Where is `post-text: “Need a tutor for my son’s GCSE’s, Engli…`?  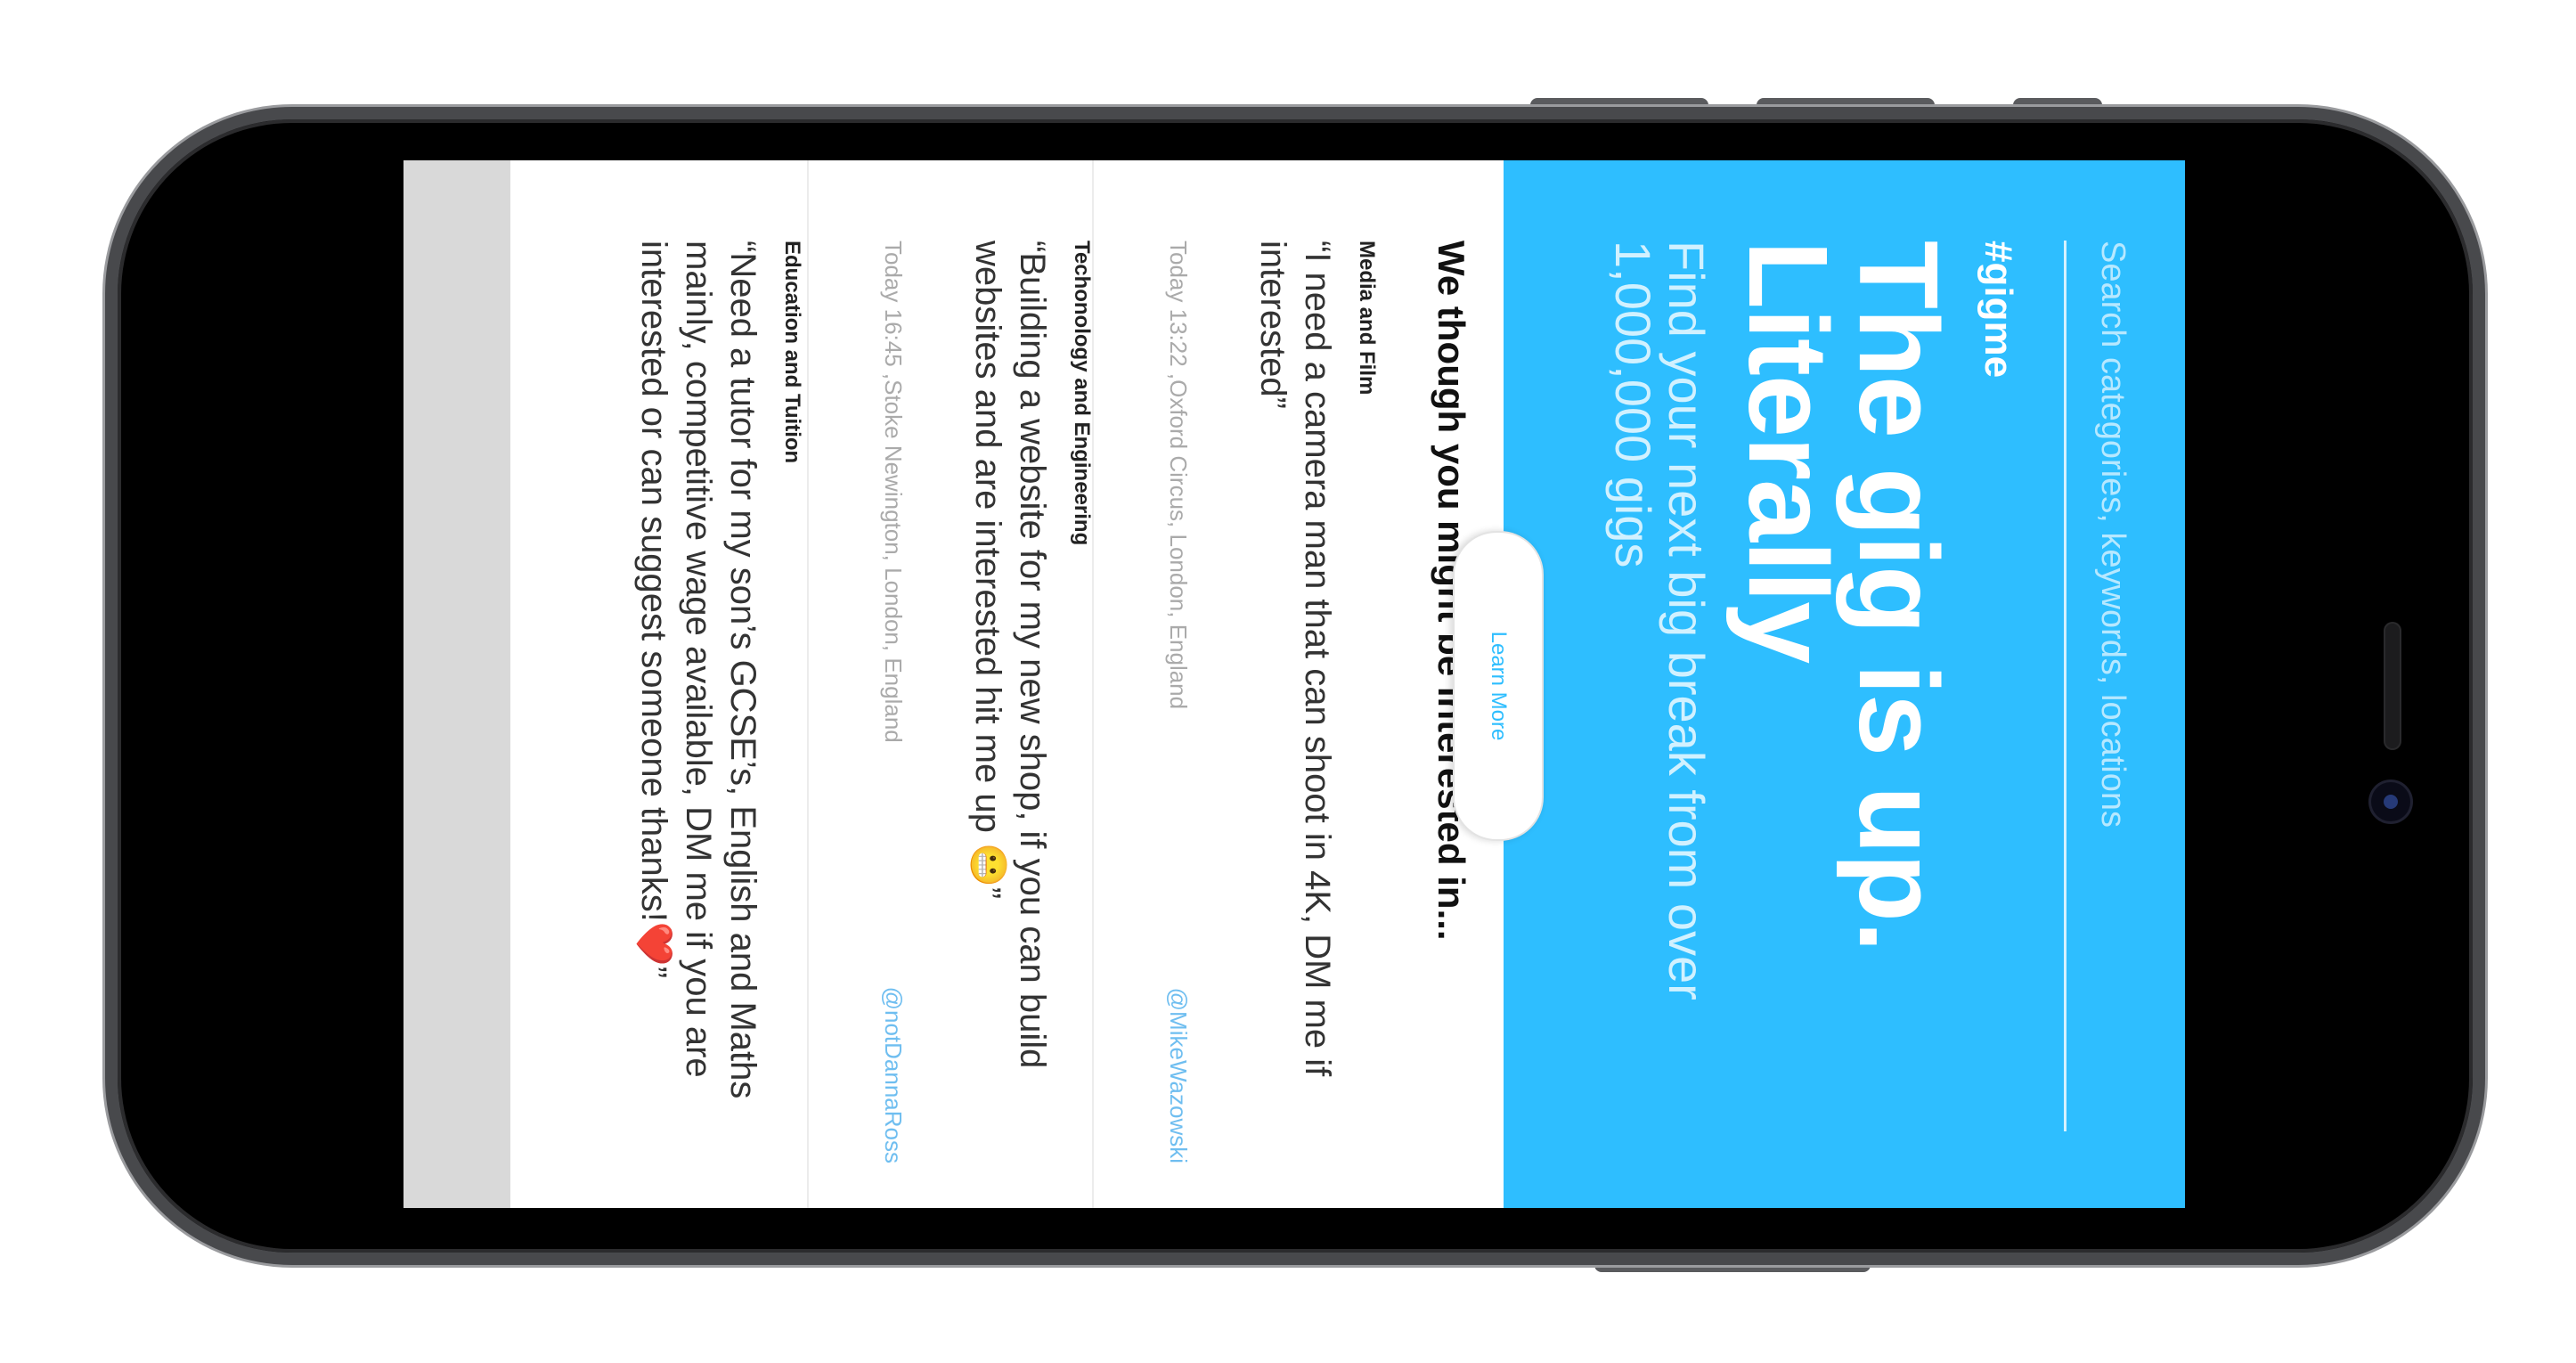 post-text: “Need a tutor for my son’s GCSE’s, Engli… is located at coordinates (698, 670).